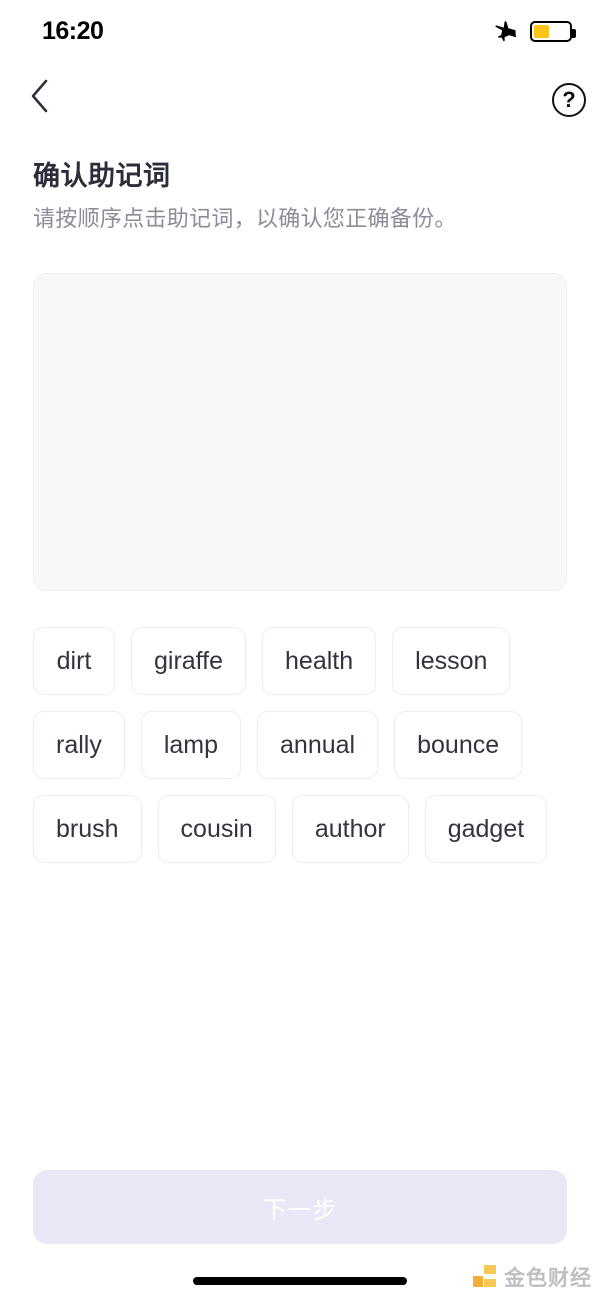 This screenshot has height=1299, width=600. Describe the element at coordinates (245, 219) in the screenshot. I see `page-subtitle: 请按顺序点击助记词，以确认您正确备份。` at that location.